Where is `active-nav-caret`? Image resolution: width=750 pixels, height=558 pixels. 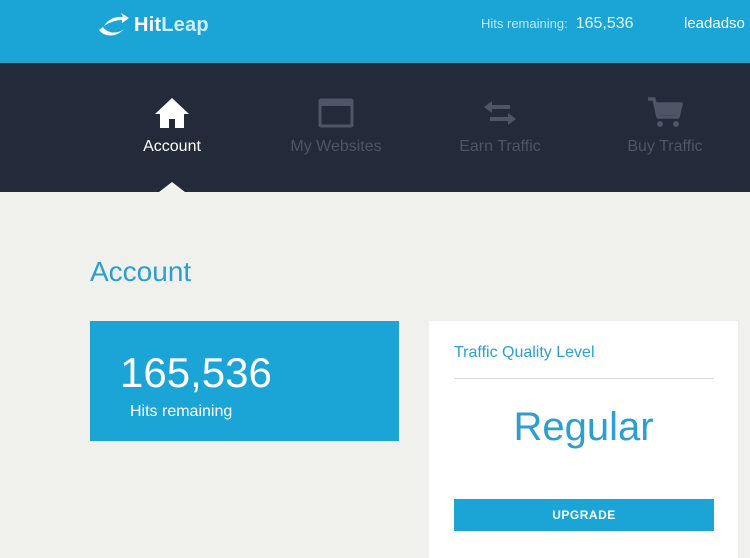 active-nav-caret is located at coordinates (172, 187).